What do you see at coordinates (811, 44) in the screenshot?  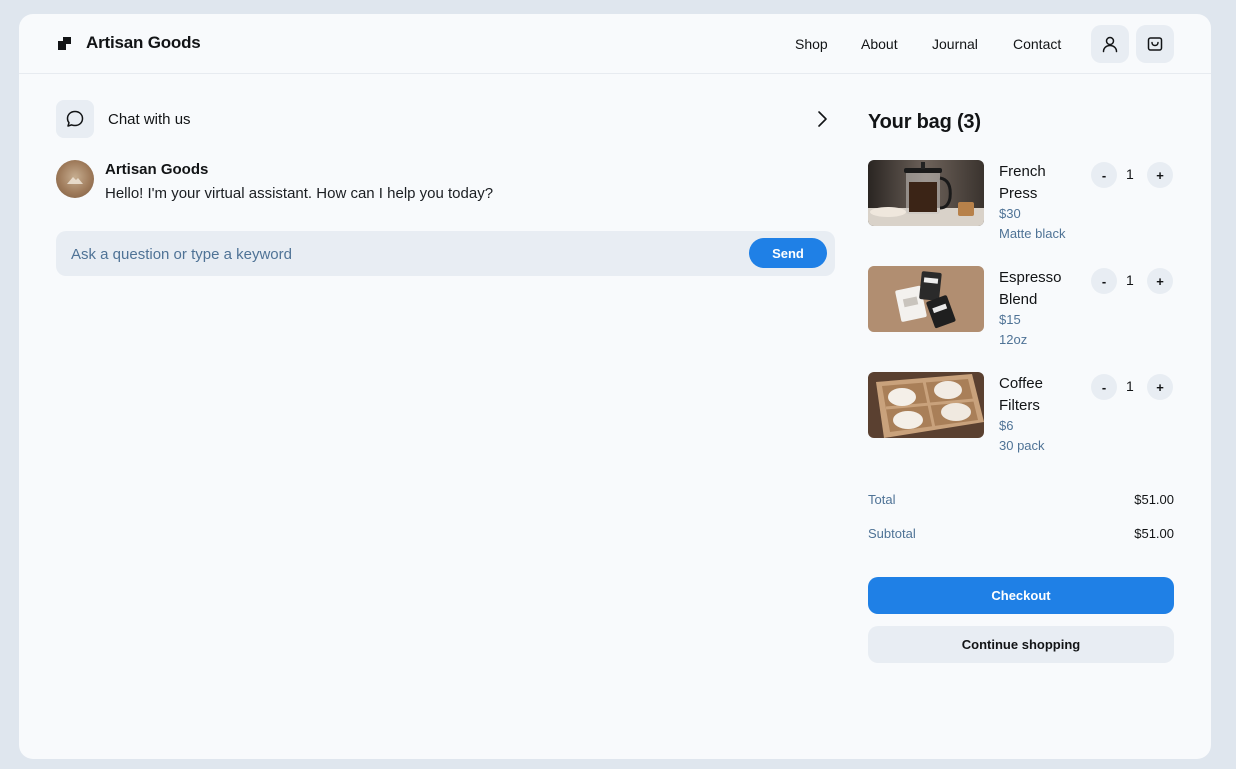 I see `nav-link-shop: Shop` at bounding box center [811, 44].